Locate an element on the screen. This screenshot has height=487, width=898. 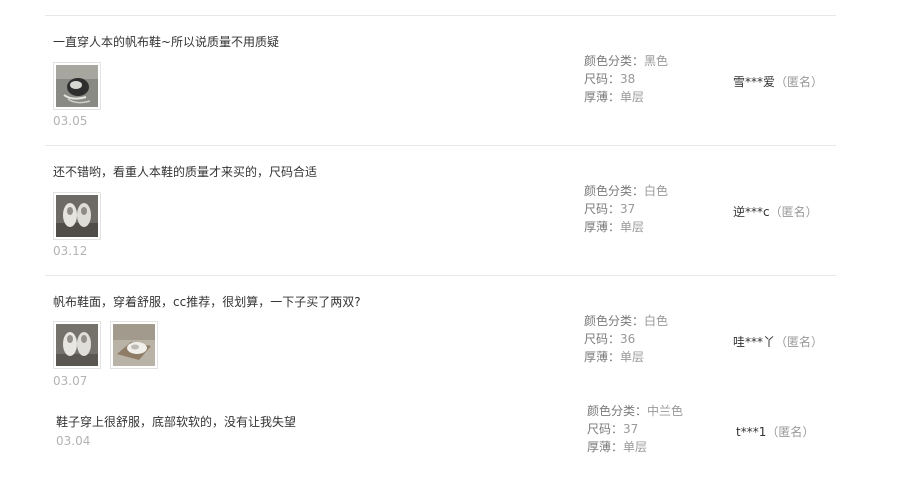
review-date: 03.05 is located at coordinates (70, 121).